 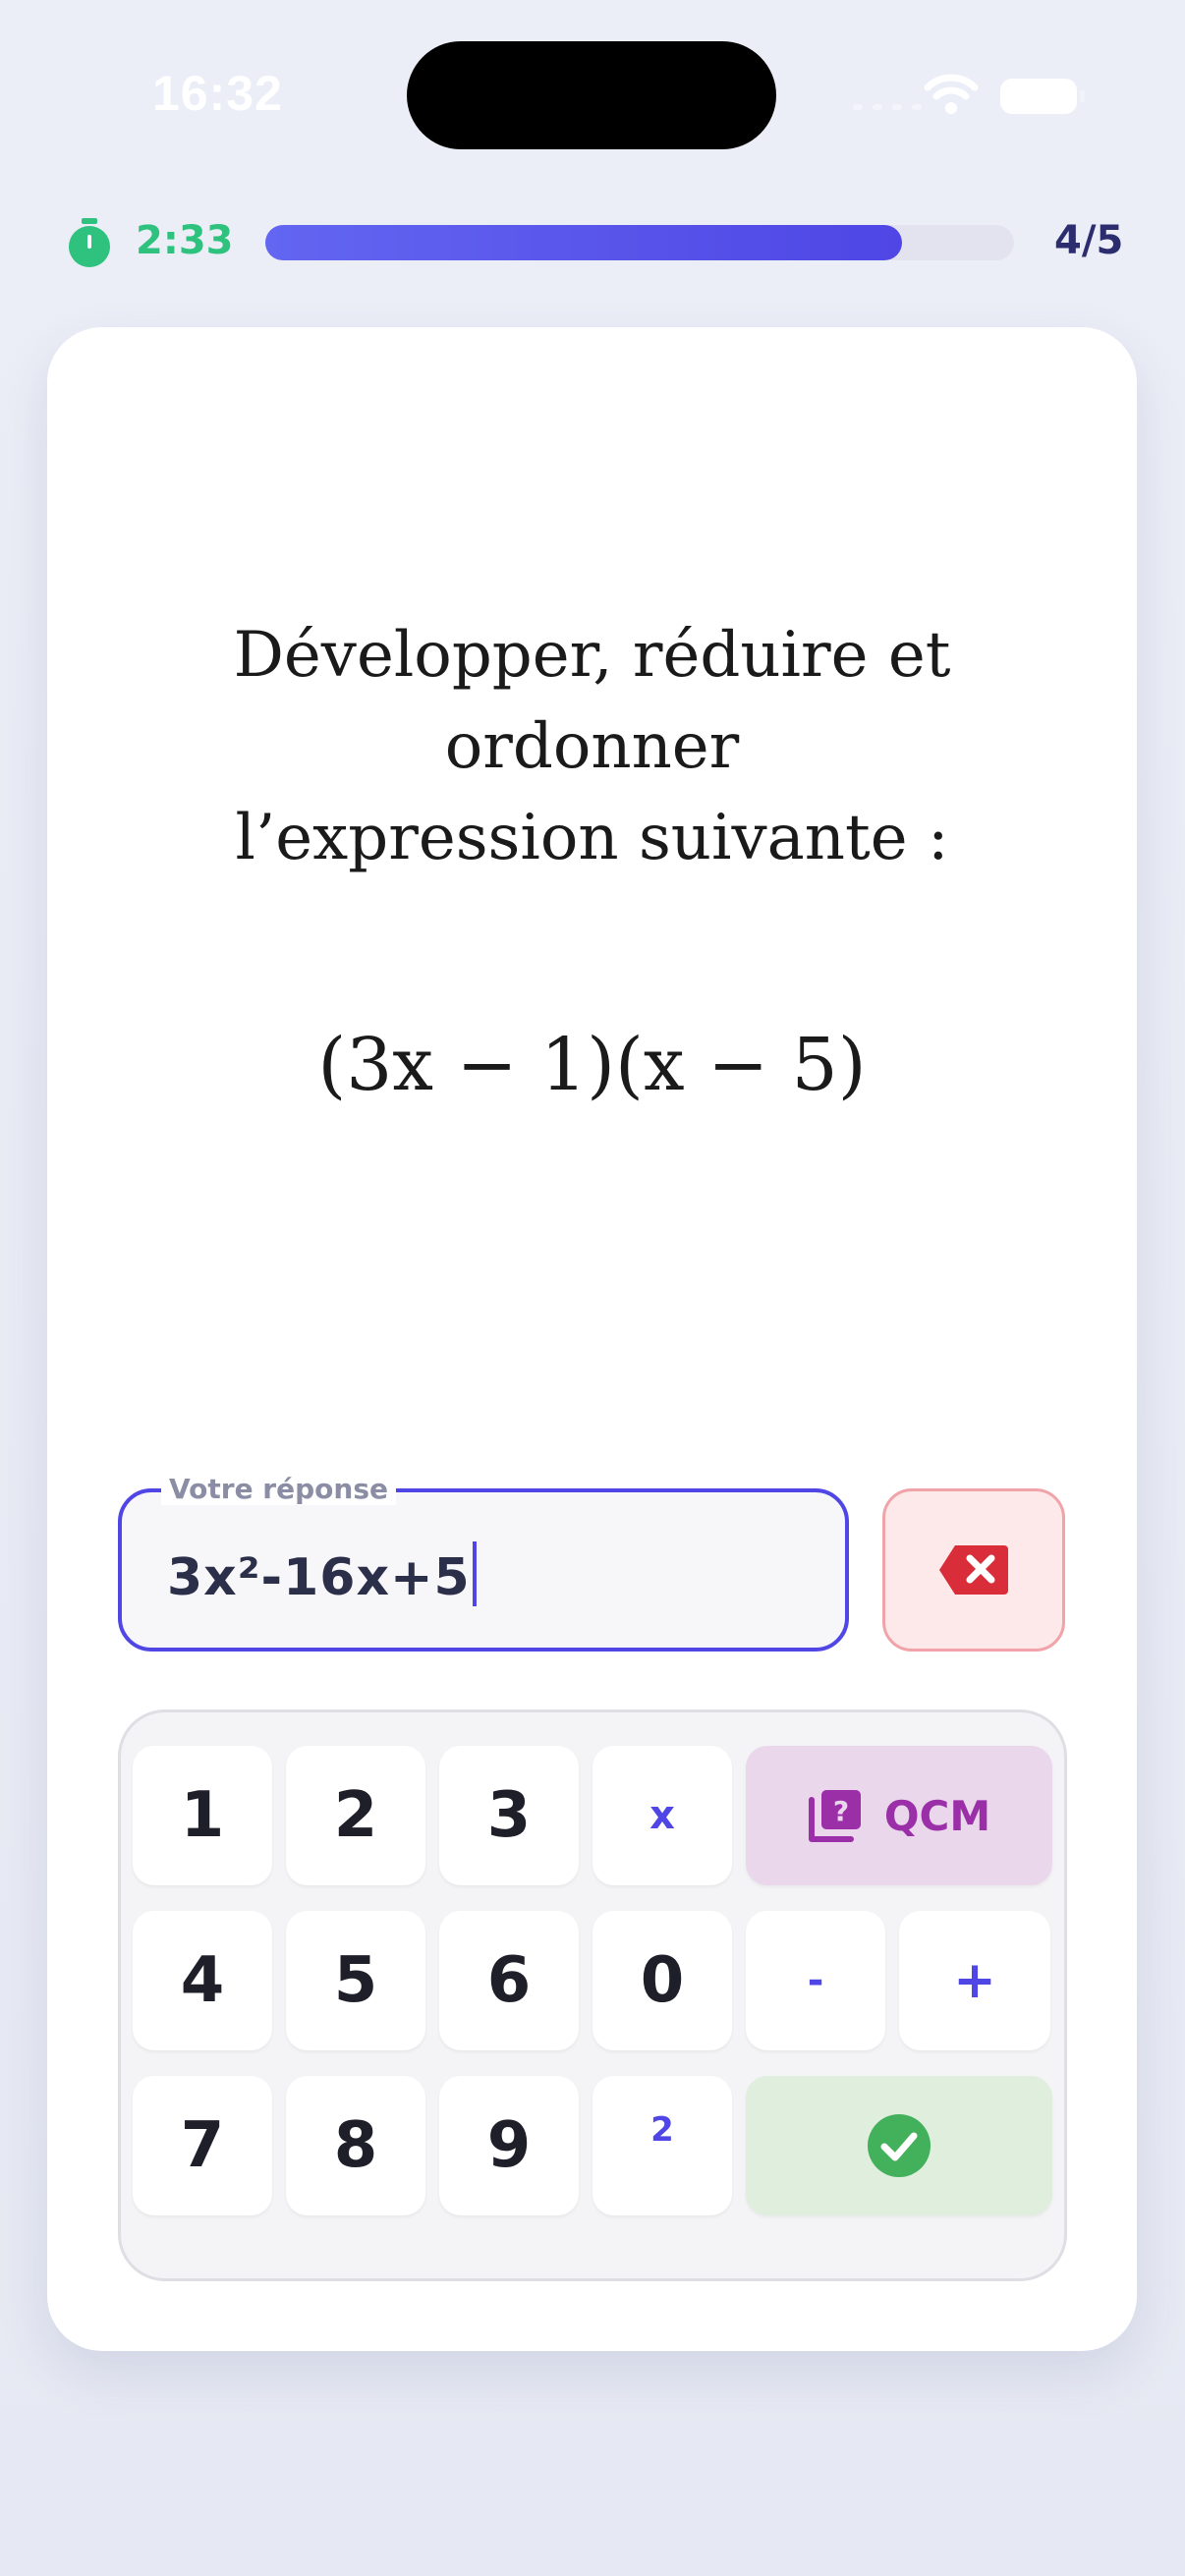 What do you see at coordinates (90, 242) in the screenshot?
I see `stopwatch-icon` at bounding box center [90, 242].